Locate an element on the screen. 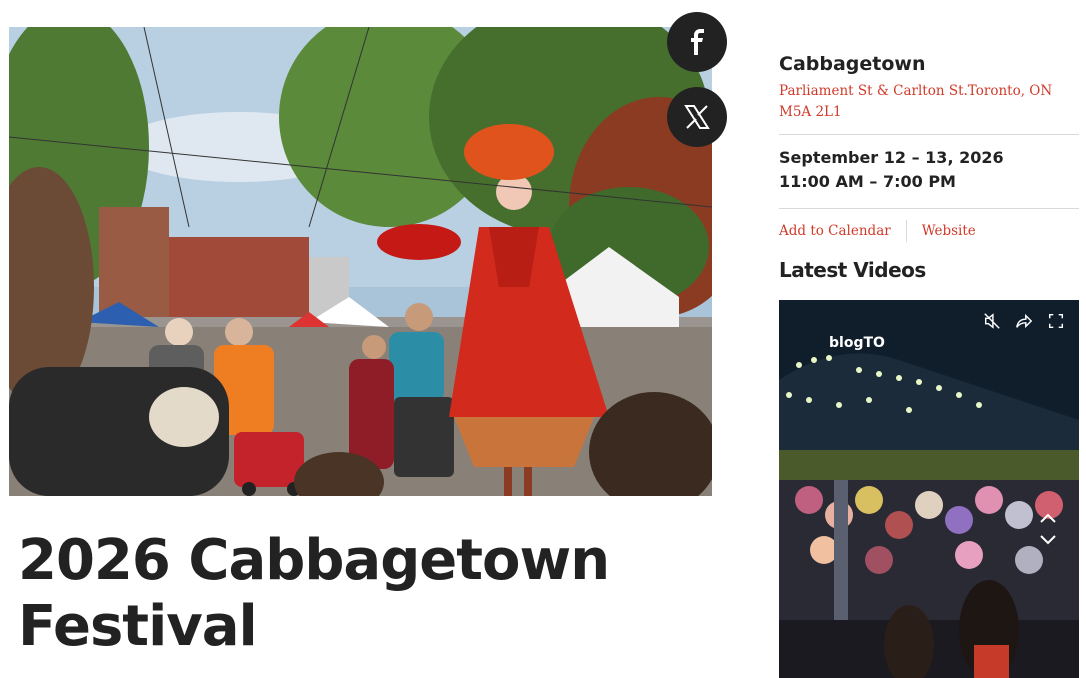 This screenshot has height=678, width=1086. add-to-calendar-link: Add to Calendar is located at coordinates (835, 231).